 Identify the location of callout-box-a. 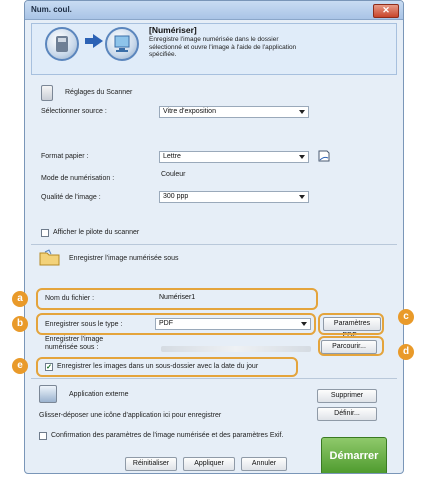
(177, 299).